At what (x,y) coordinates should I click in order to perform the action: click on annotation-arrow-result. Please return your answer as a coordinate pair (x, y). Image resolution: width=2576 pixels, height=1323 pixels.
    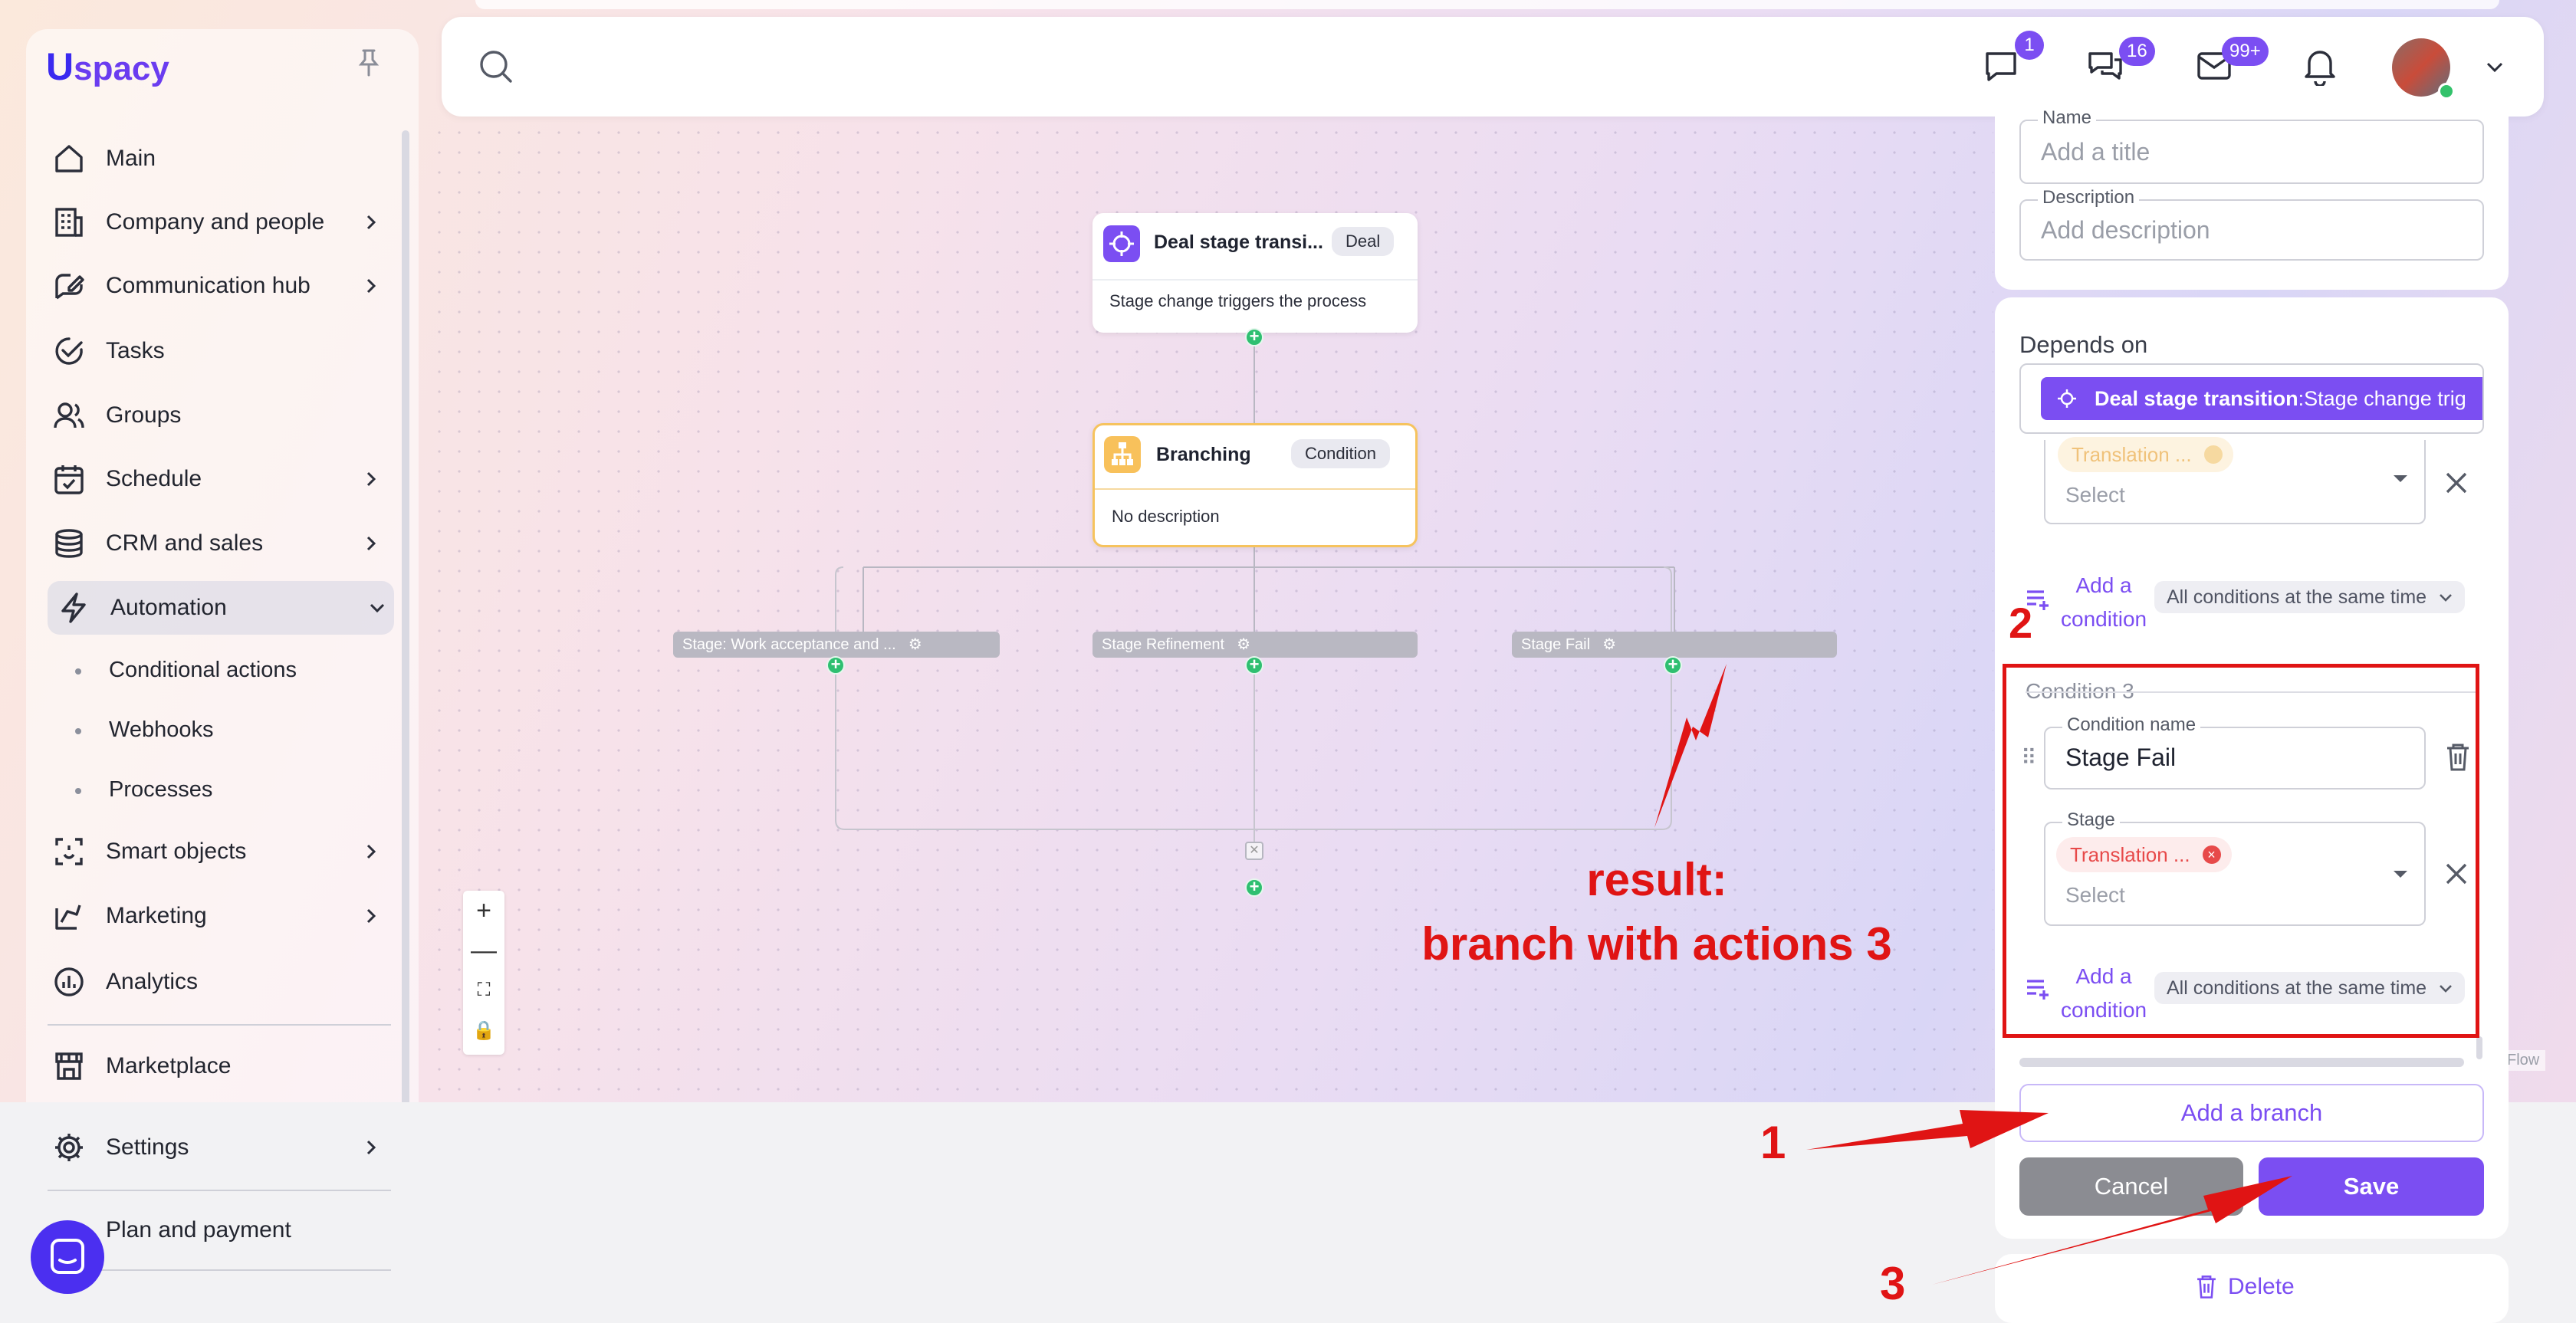
    Looking at the image, I should click on (1691, 746).